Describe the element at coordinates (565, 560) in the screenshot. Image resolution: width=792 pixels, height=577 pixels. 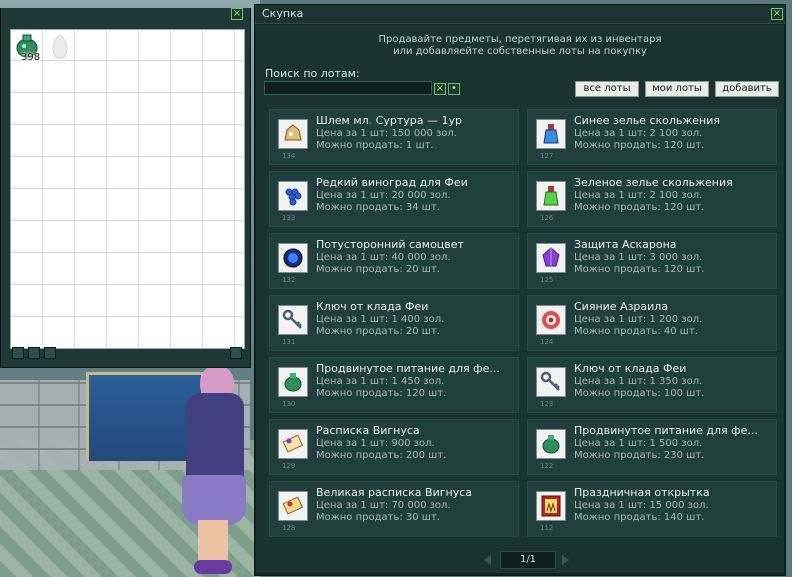
I see `next-page-icon` at that location.